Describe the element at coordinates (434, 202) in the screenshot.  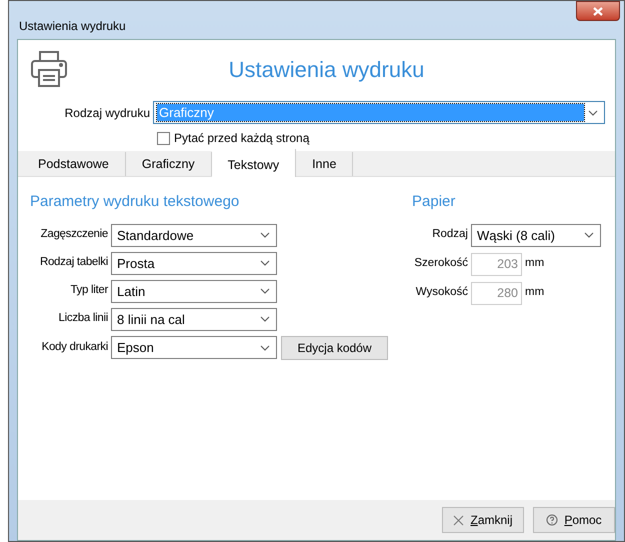
I see `section-title: Papier` at that location.